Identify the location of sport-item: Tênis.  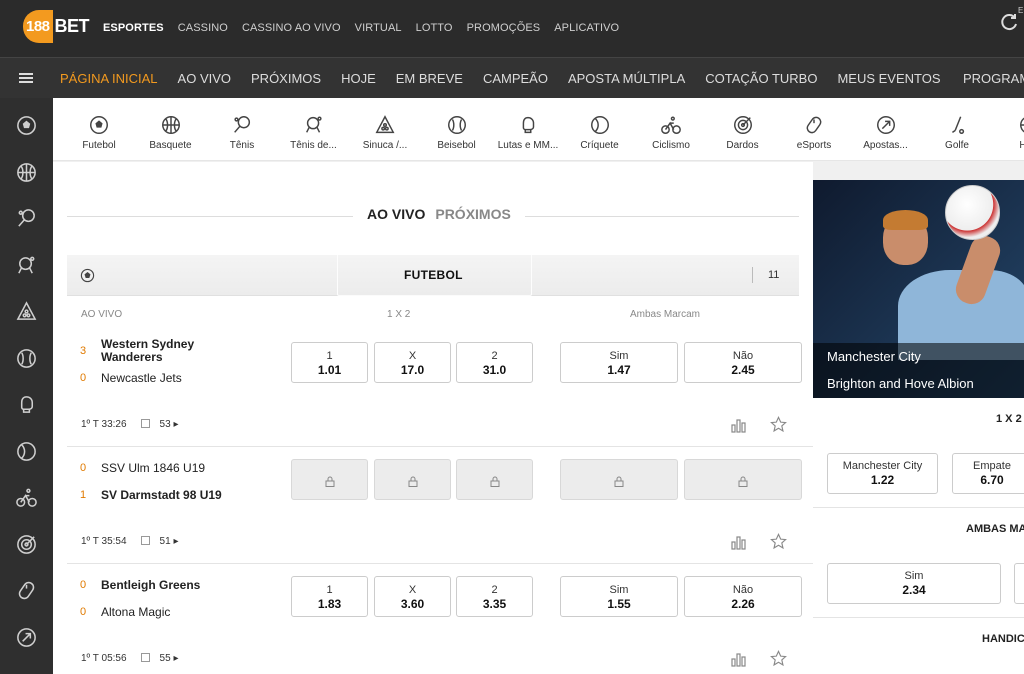
(242, 132).